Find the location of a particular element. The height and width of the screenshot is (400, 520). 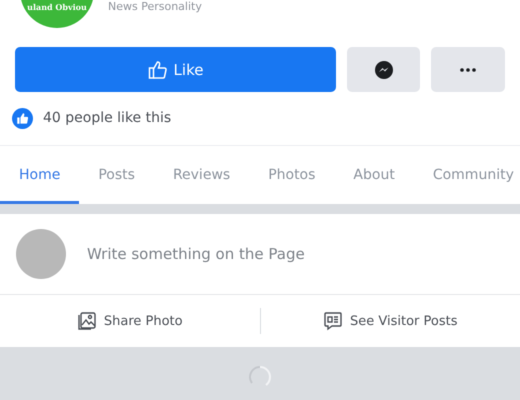

more-icon is located at coordinates (468, 70).